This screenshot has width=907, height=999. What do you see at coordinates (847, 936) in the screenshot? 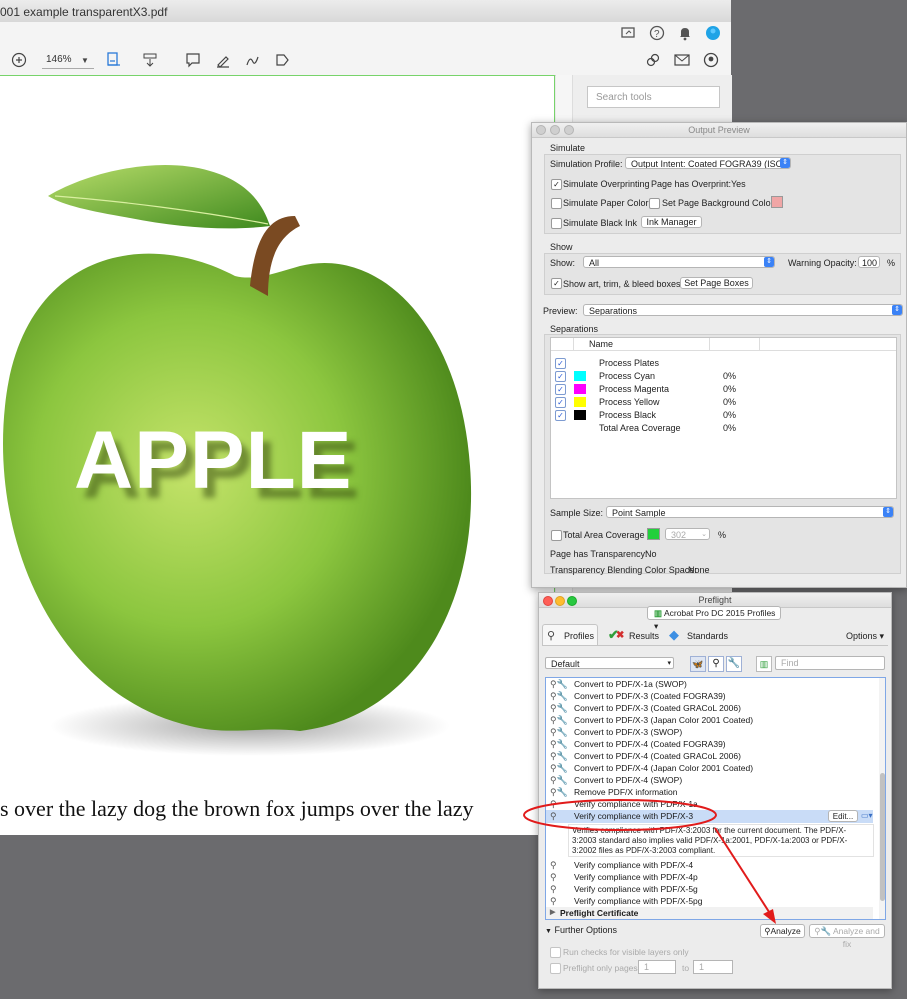
I see `analyze-and-fix-button: ⚲🔧 Analyze and fix` at bounding box center [847, 936].